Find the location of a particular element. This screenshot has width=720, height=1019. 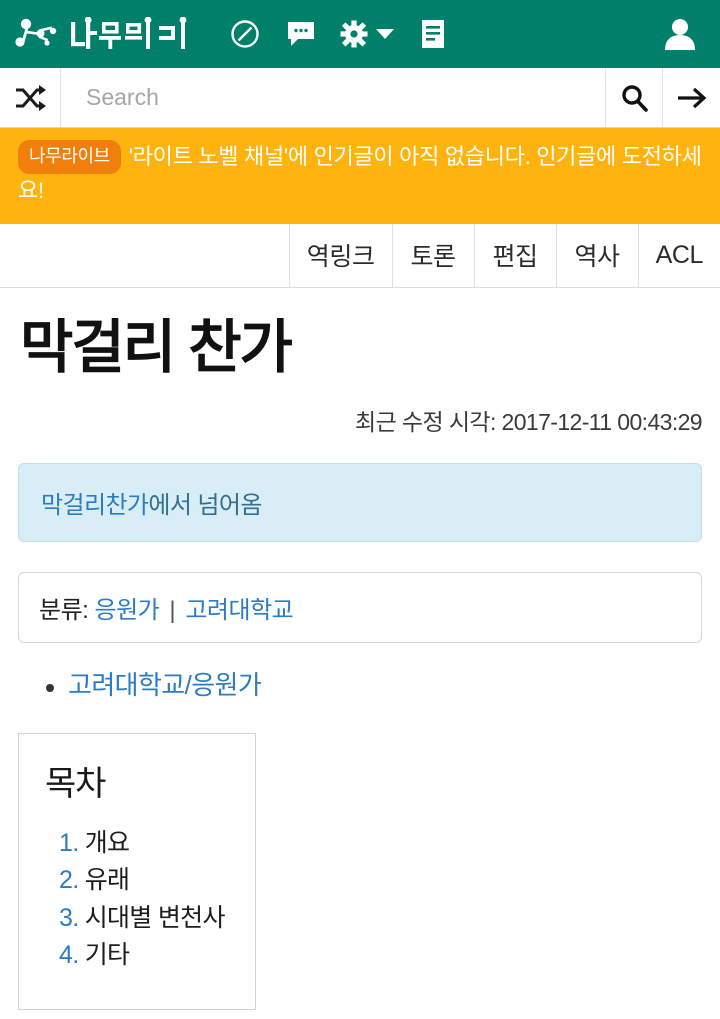

last-modified-text: 최근 수정 시각: 2017-12-11 00:43:29 is located at coordinates (529, 421).